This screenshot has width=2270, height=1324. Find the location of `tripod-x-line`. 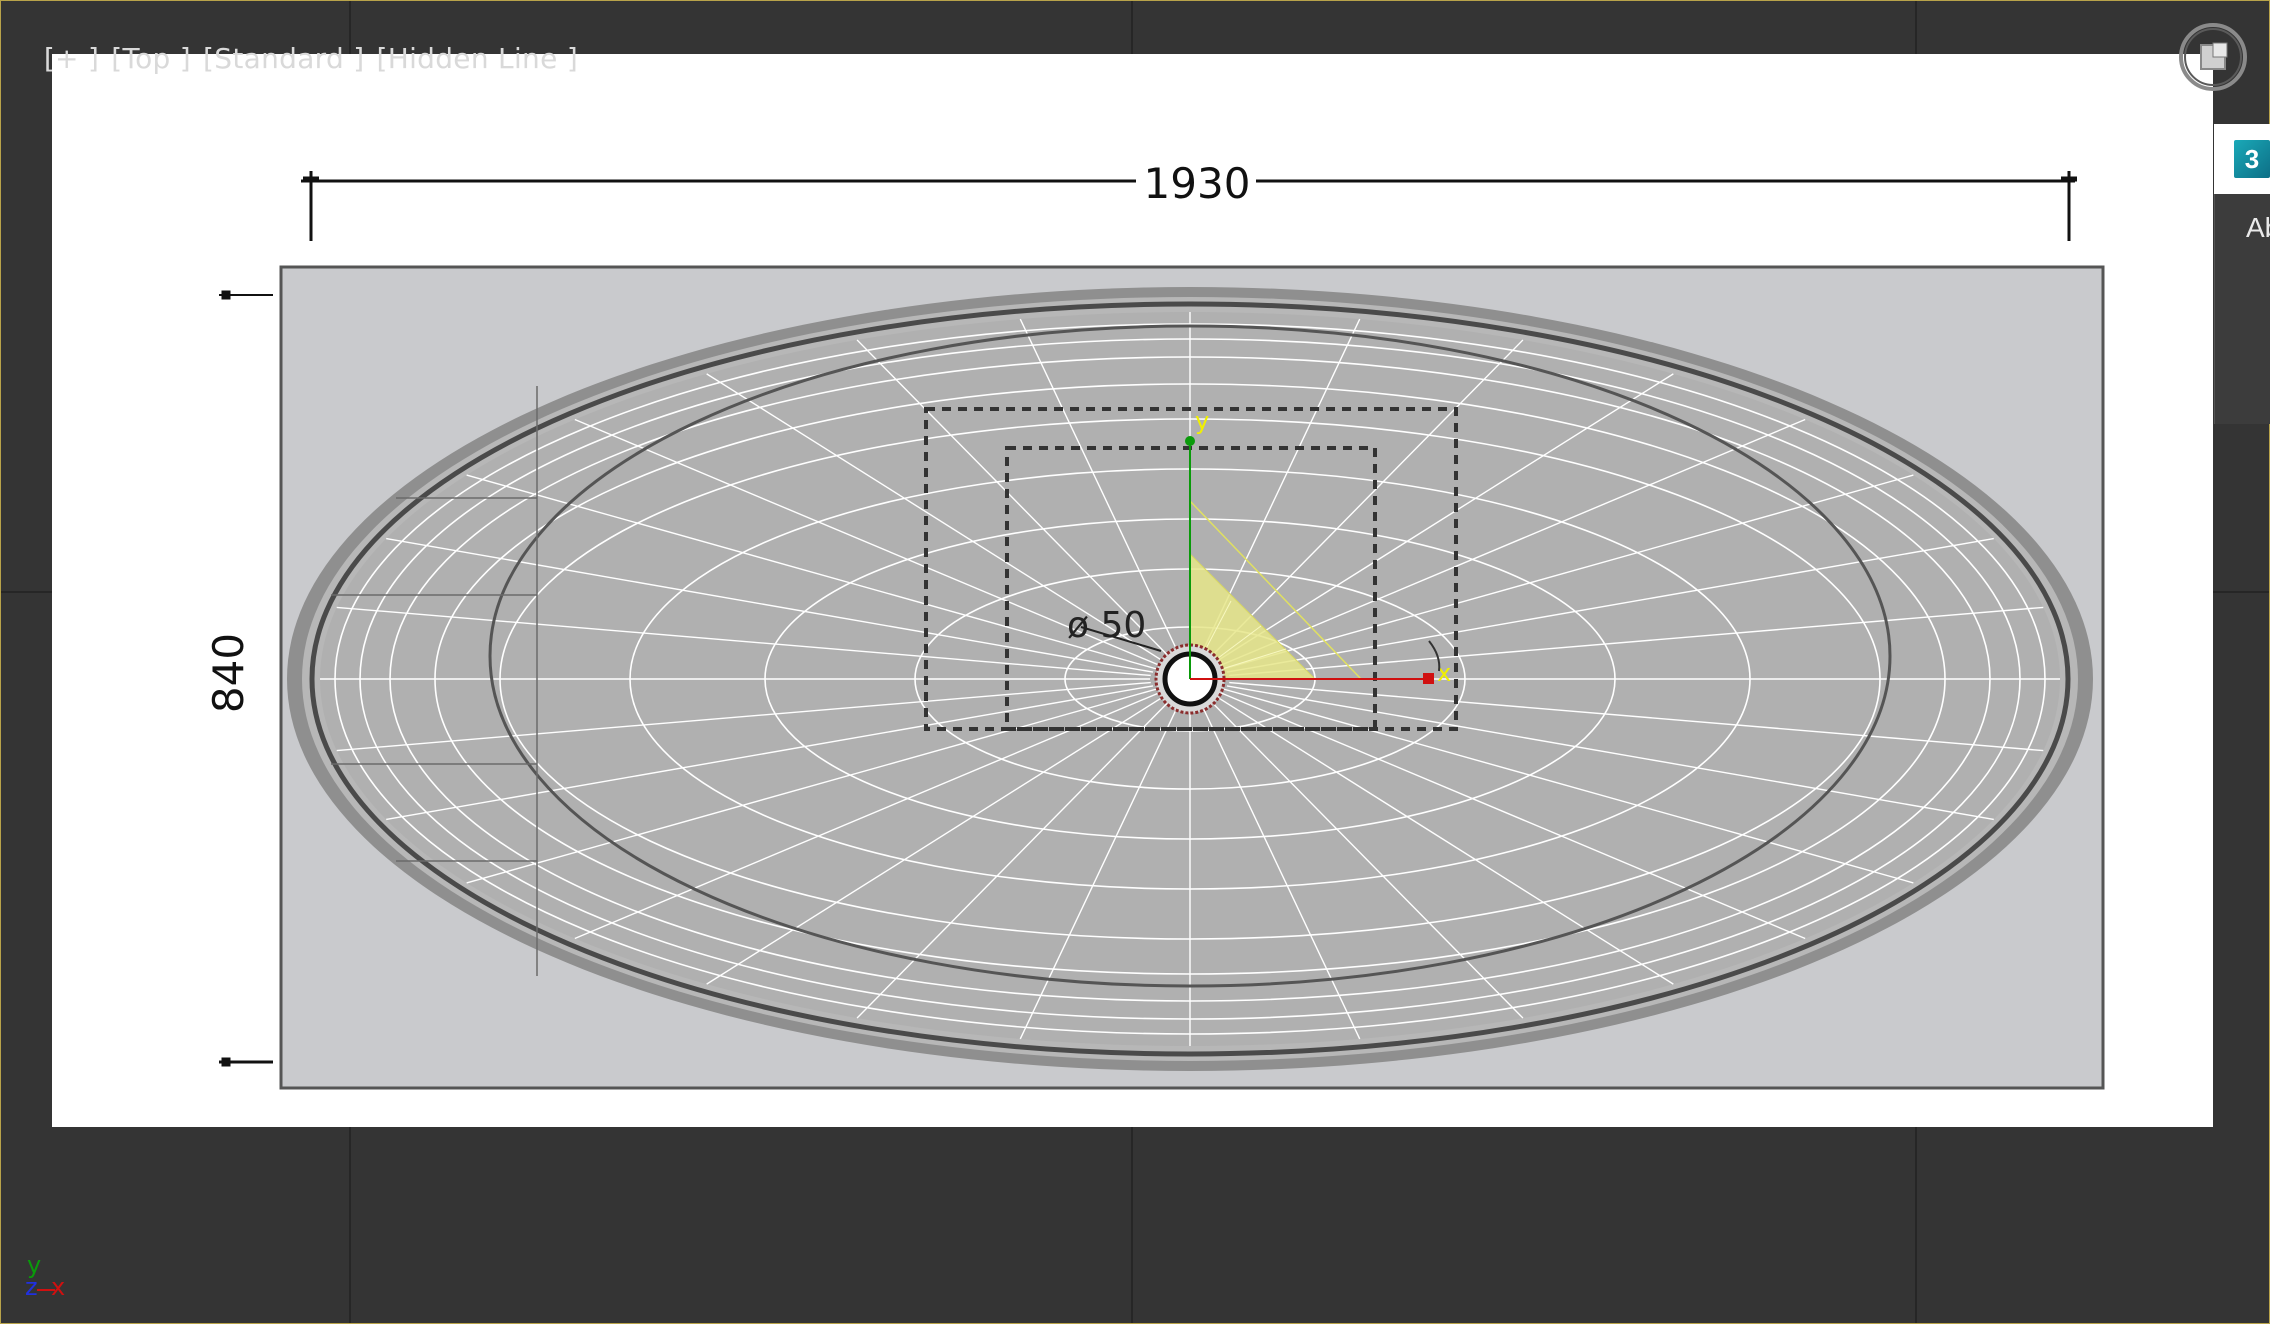

tripod-x-line is located at coordinates (46, 1290).